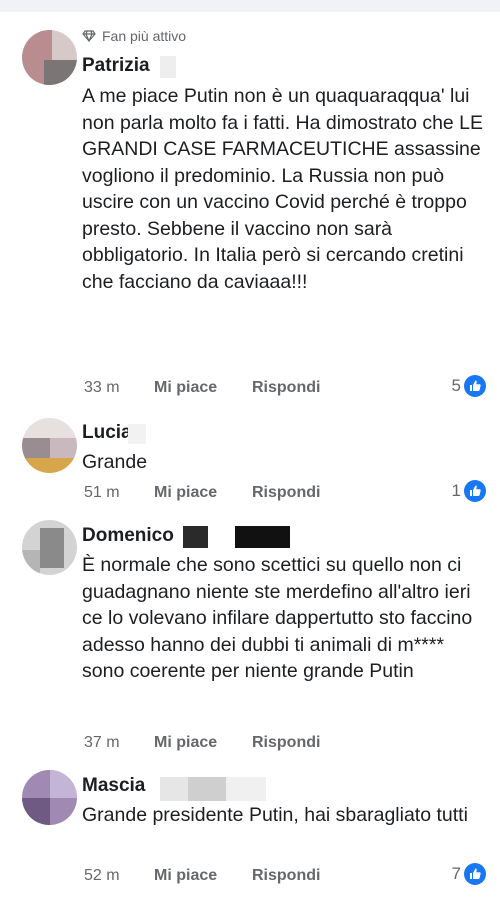 The image size is (500, 897). I want to click on comment-time: 37 m, so click(102, 743).